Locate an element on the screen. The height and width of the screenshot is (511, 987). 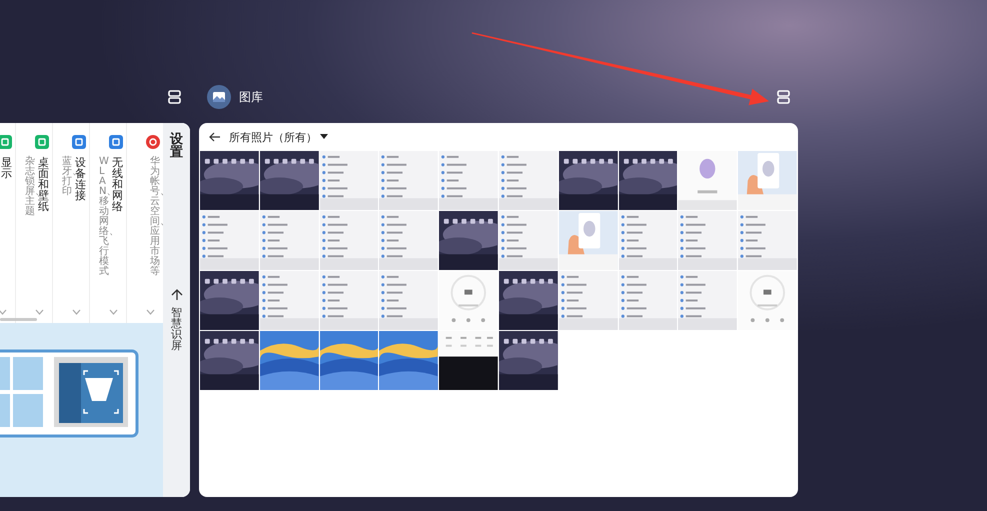
app-name: 图库 is located at coordinates (251, 97).